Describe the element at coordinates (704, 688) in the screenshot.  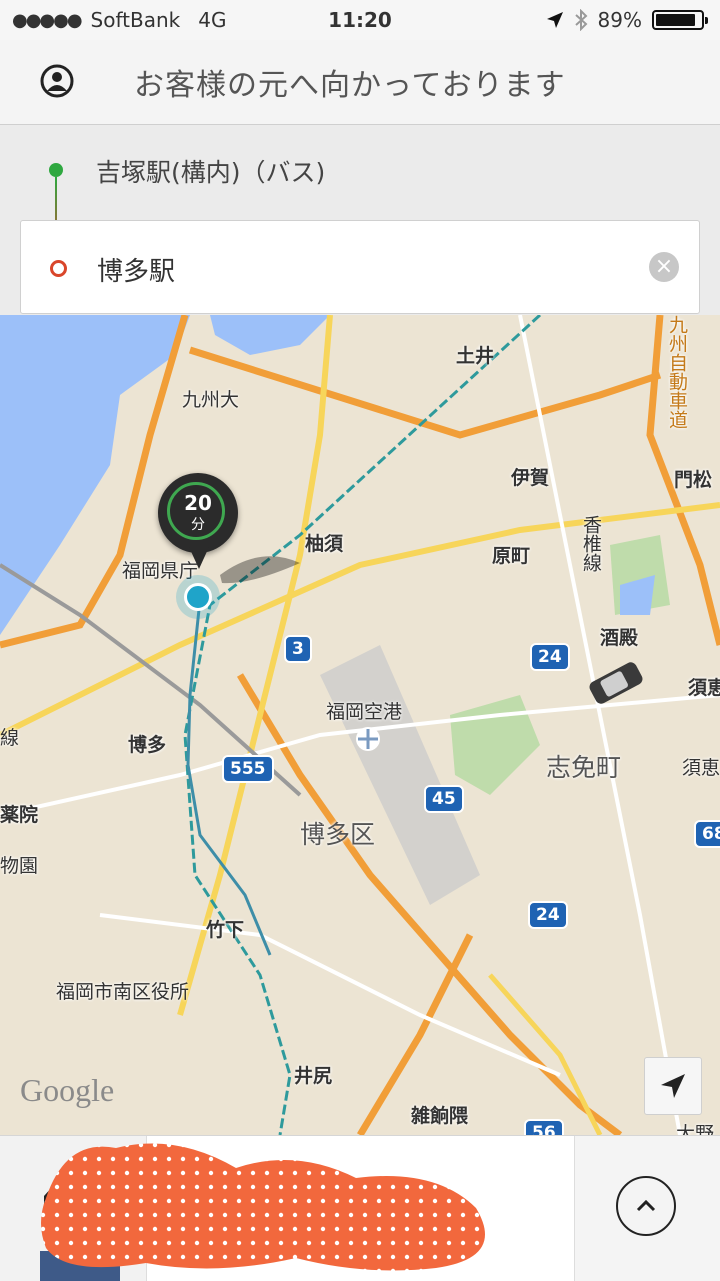
I see `station-label: 須恵` at that location.